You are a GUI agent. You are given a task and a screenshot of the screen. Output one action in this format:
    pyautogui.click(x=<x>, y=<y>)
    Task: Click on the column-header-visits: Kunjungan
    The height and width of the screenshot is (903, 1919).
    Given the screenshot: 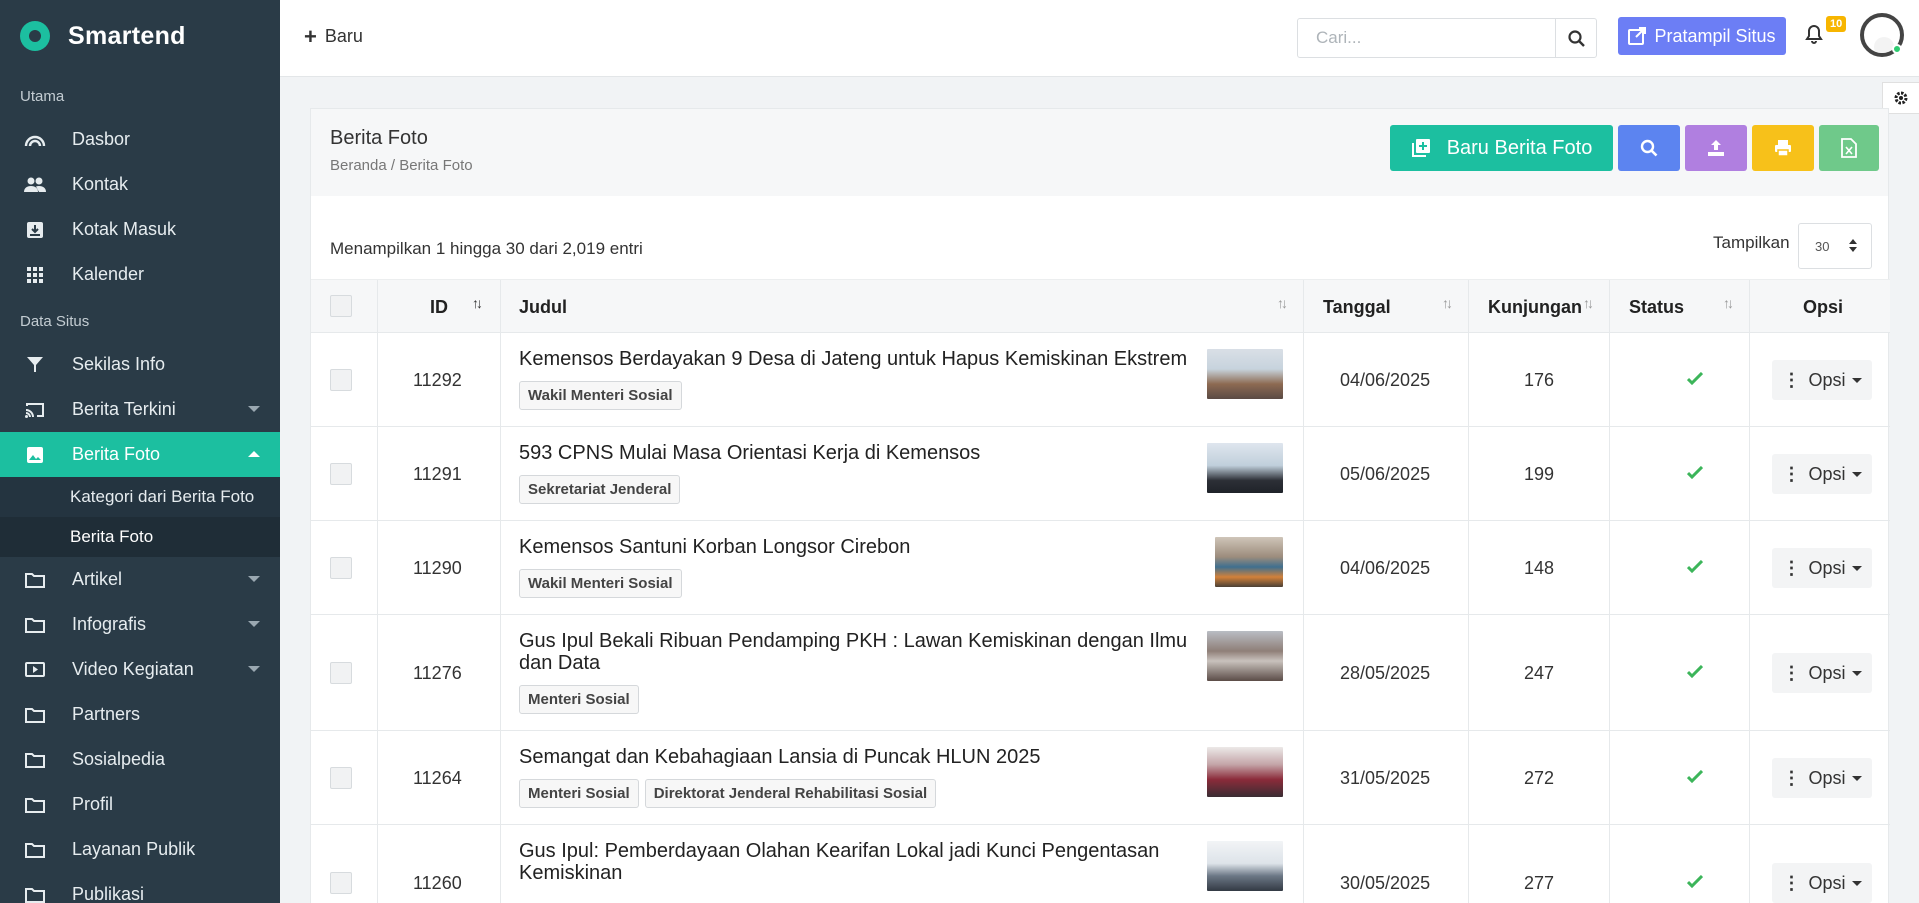 What is the action you would take?
    pyautogui.click(x=1535, y=307)
    